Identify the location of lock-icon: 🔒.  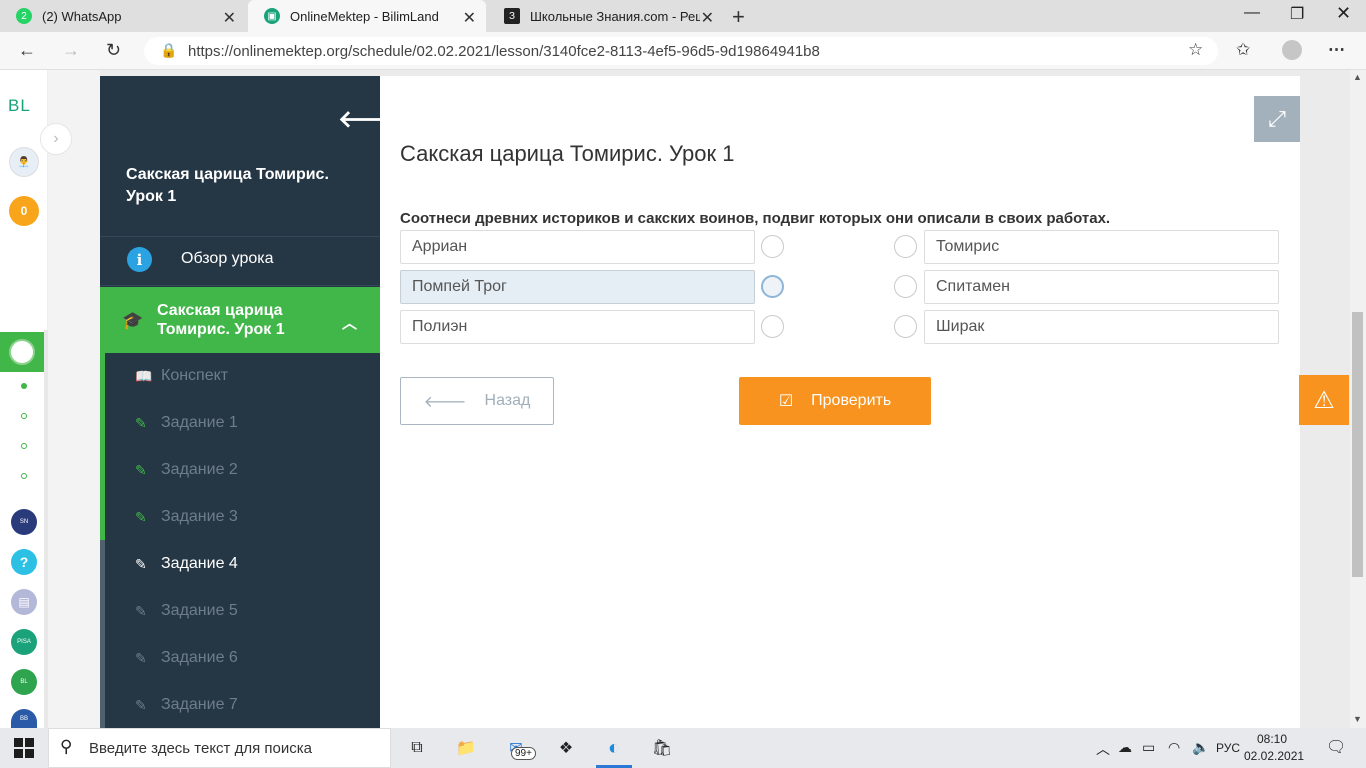
(168, 50).